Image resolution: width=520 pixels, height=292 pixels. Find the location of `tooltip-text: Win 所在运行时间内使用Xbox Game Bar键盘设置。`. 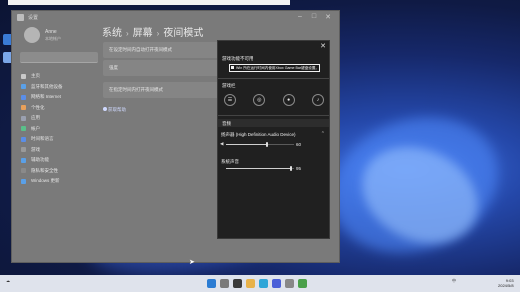

tooltip-text: Win 所在运行时间内使用Xbox Game Bar键盘设置。 is located at coordinates (278, 68).